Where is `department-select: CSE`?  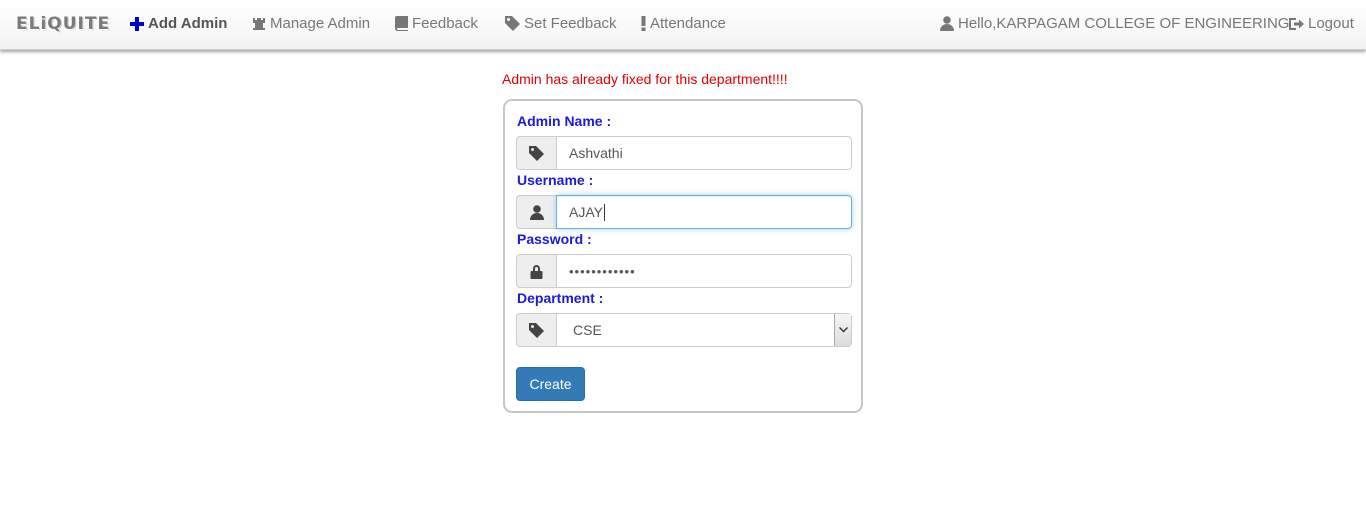 department-select: CSE is located at coordinates (704, 330).